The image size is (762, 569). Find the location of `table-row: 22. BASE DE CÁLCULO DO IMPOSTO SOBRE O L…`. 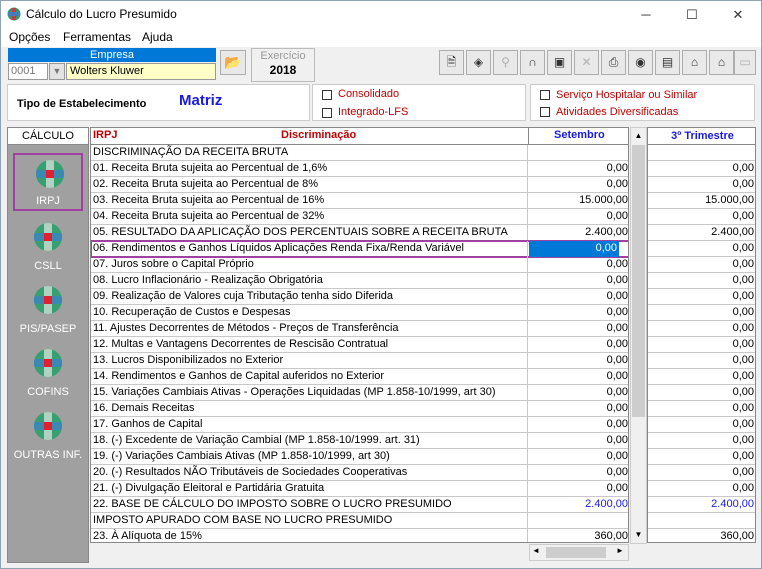

table-row: 22. BASE DE CÁLCULO DO IMPOSTO SOBRE O L… is located at coordinates (359, 505).